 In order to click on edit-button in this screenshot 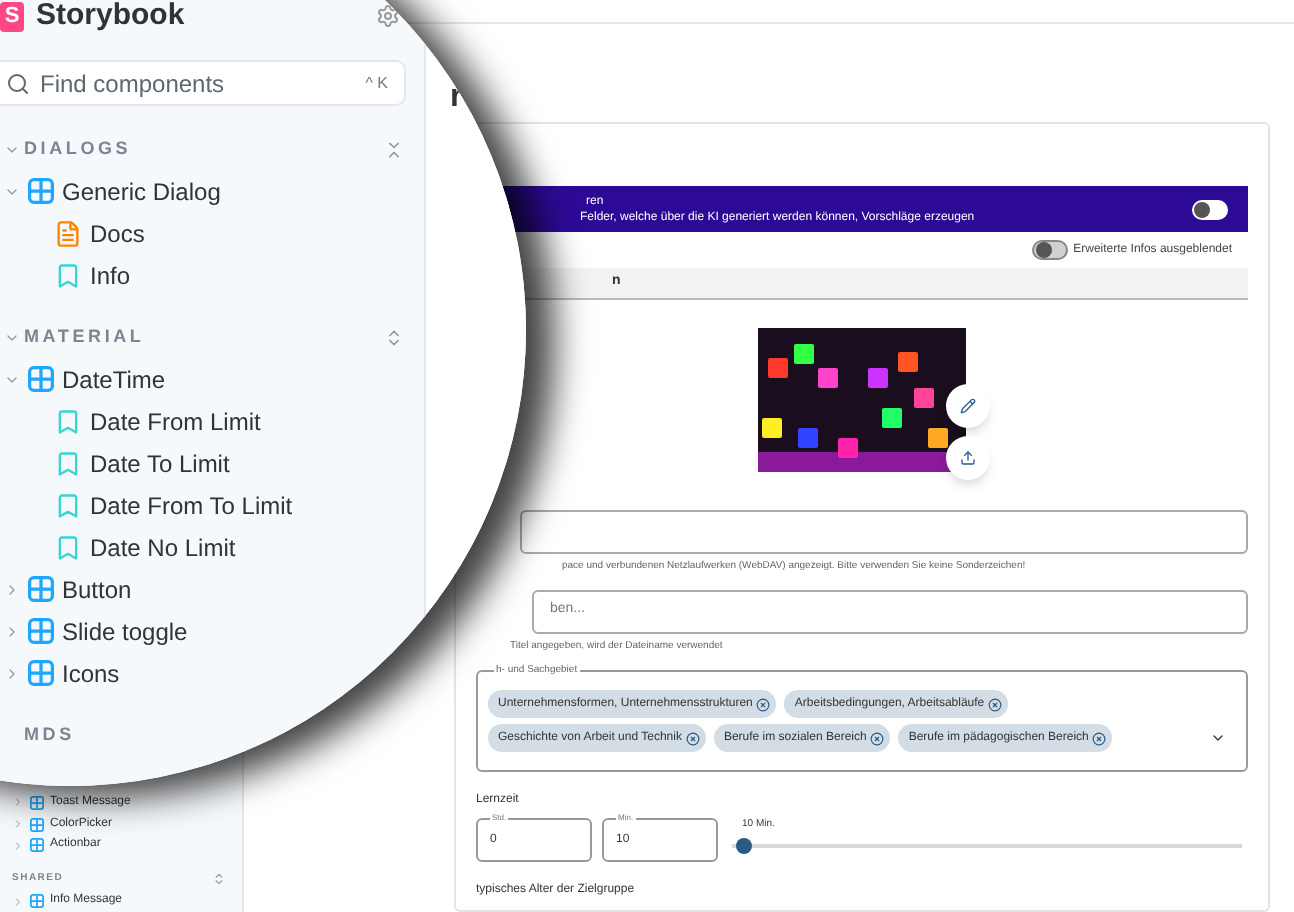, I will do `click(968, 406)`.